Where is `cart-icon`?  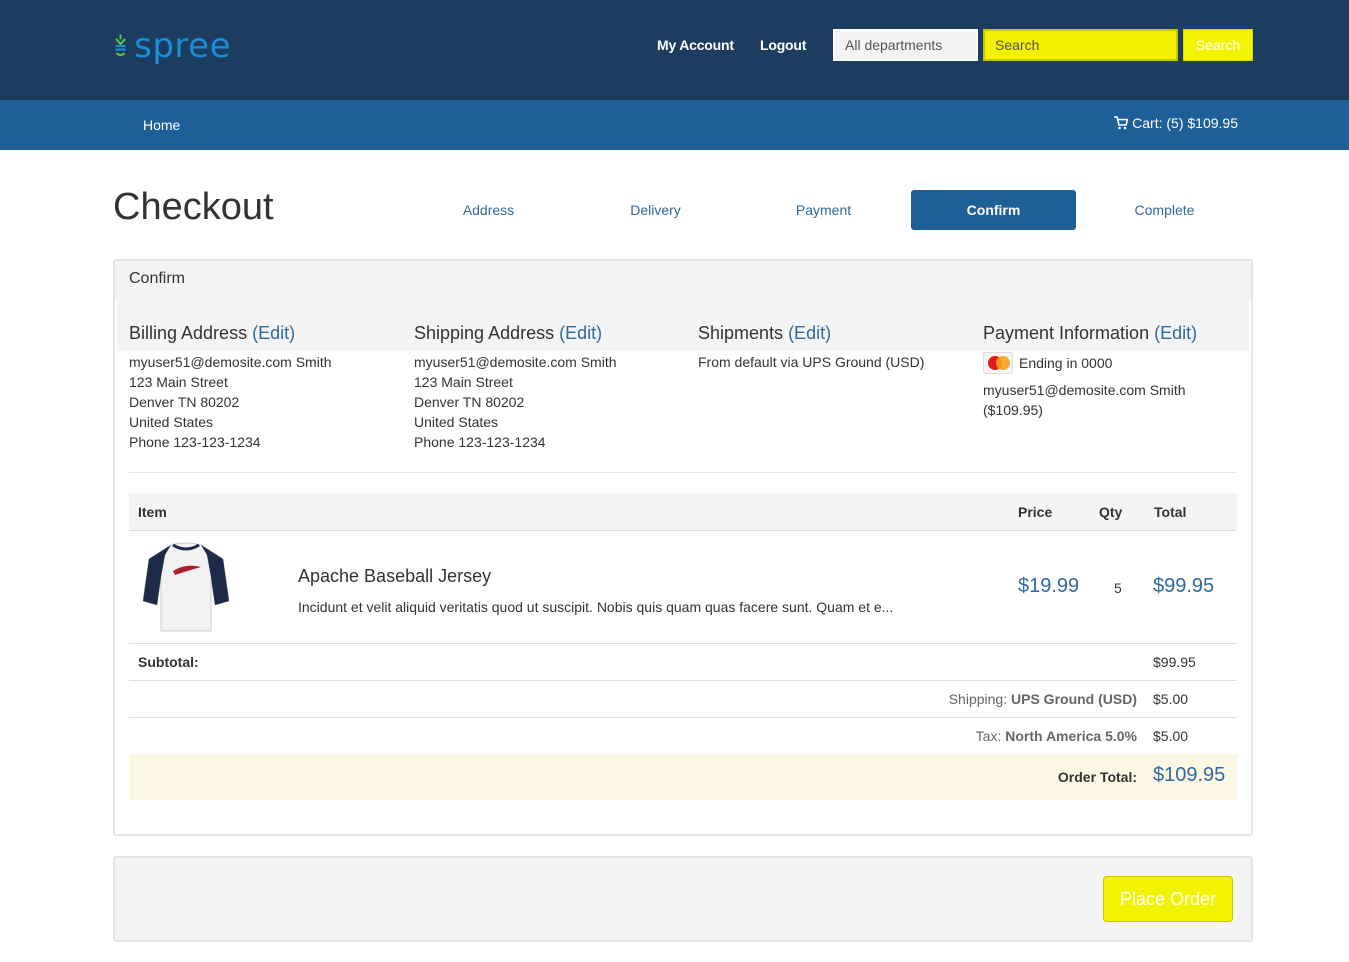
cart-icon is located at coordinates (1121, 123).